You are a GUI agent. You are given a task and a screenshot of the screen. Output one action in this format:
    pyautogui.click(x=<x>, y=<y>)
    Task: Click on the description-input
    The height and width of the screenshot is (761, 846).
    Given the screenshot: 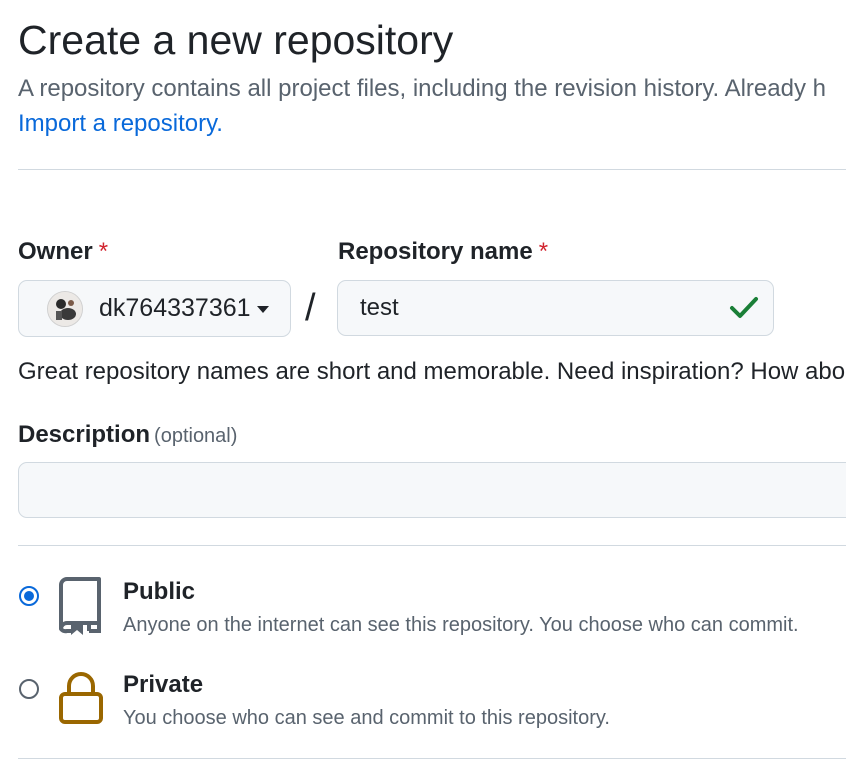 What is the action you would take?
    pyautogui.click(x=432, y=490)
    